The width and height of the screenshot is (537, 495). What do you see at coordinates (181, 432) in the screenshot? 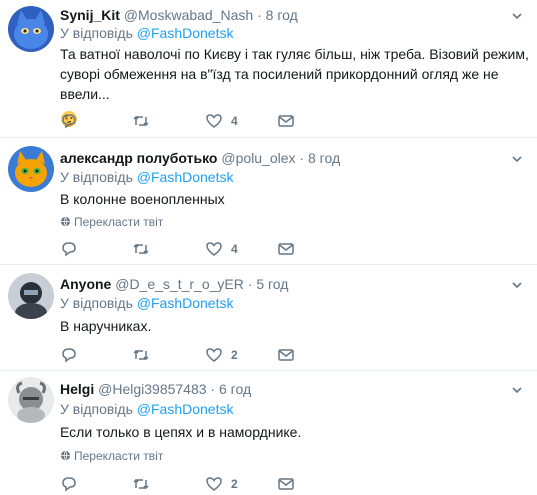
I see `tweet-text: Если только в цепях и в наморднике.` at bounding box center [181, 432].